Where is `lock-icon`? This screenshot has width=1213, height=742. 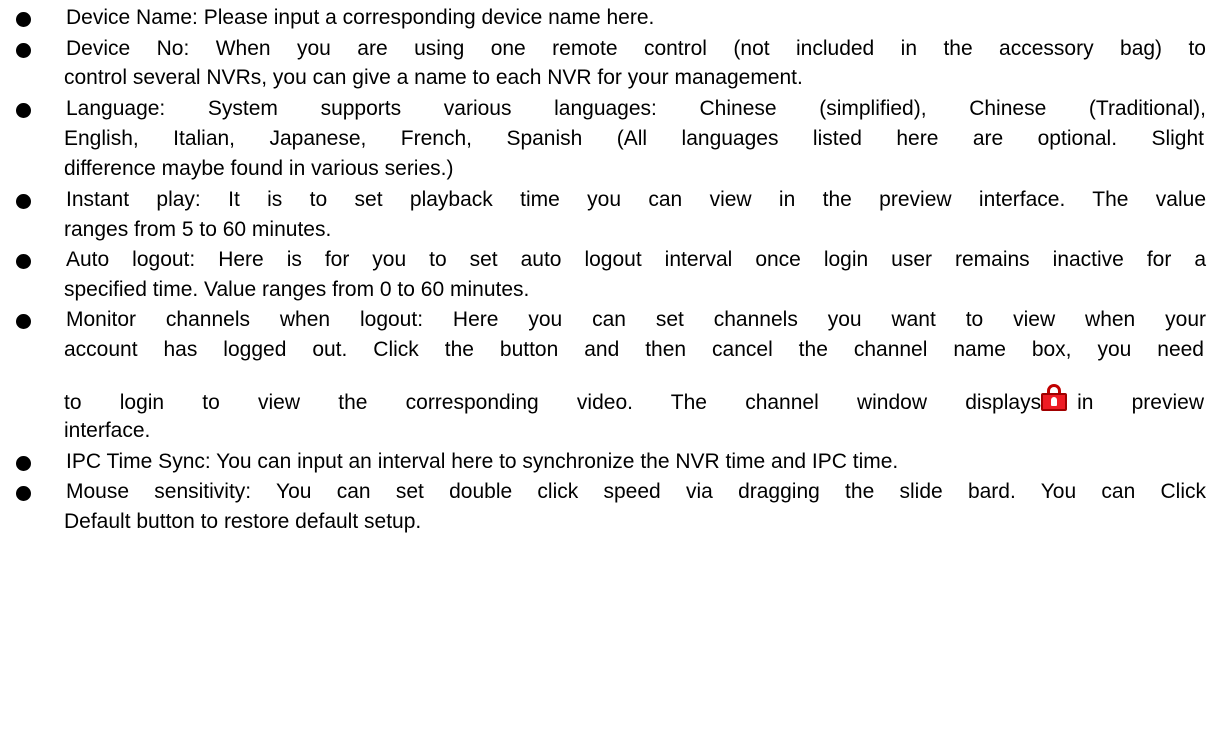
lock-icon is located at coordinates (1054, 397).